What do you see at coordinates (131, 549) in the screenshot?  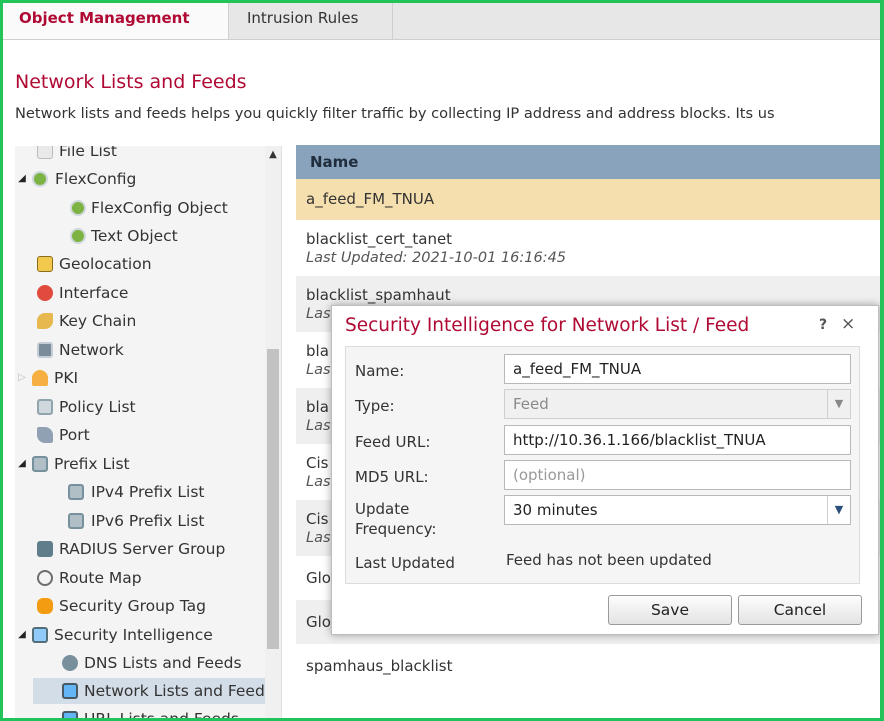 I see `sidebar-item-radius-server-group: RADIUS Server Group` at bounding box center [131, 549].